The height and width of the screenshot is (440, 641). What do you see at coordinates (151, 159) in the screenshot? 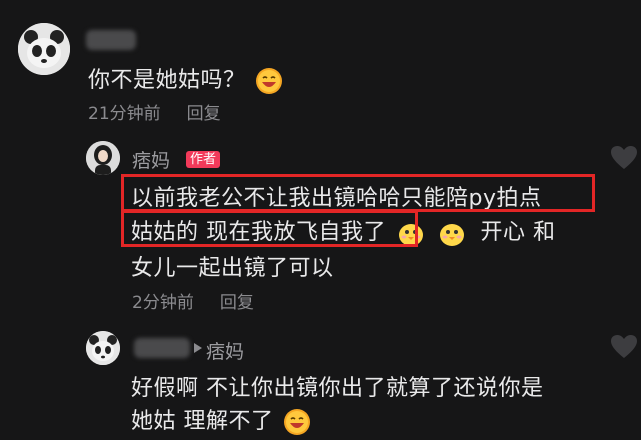
I see `author-name: 痞妈` at bounding box center [151, 159].